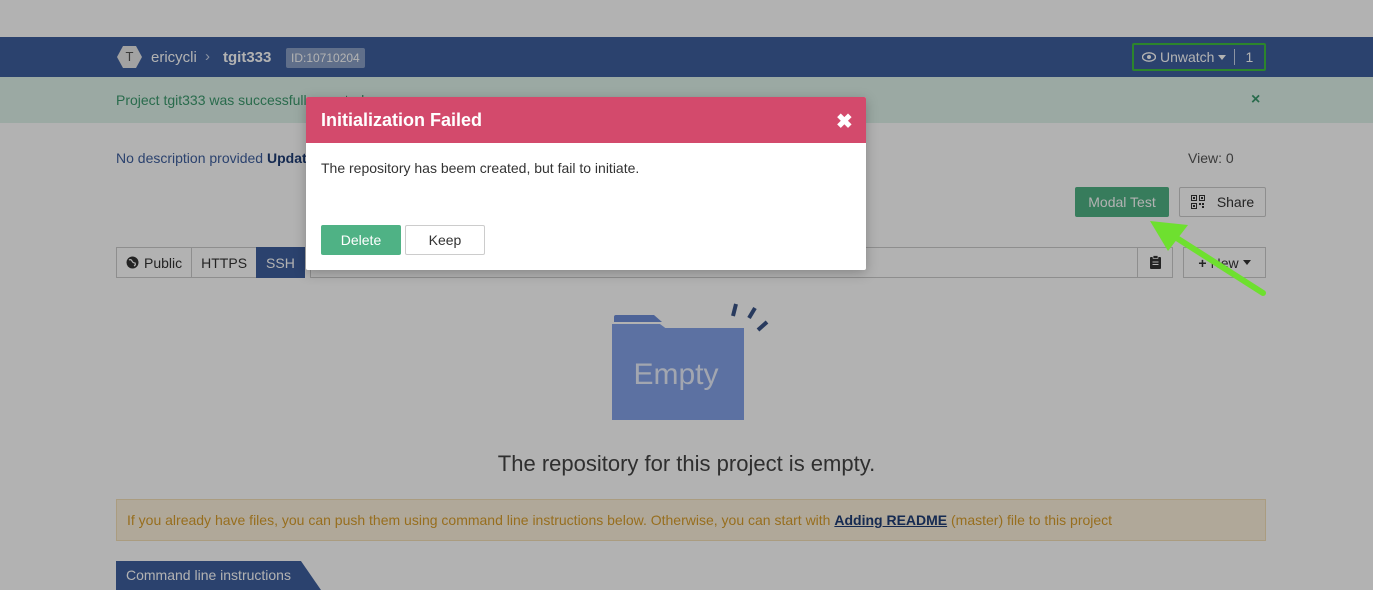  What do you see at coordinates (361, 240) in the screenshot?
I see `delete-button: Delete` at bounding box center [361, 240].